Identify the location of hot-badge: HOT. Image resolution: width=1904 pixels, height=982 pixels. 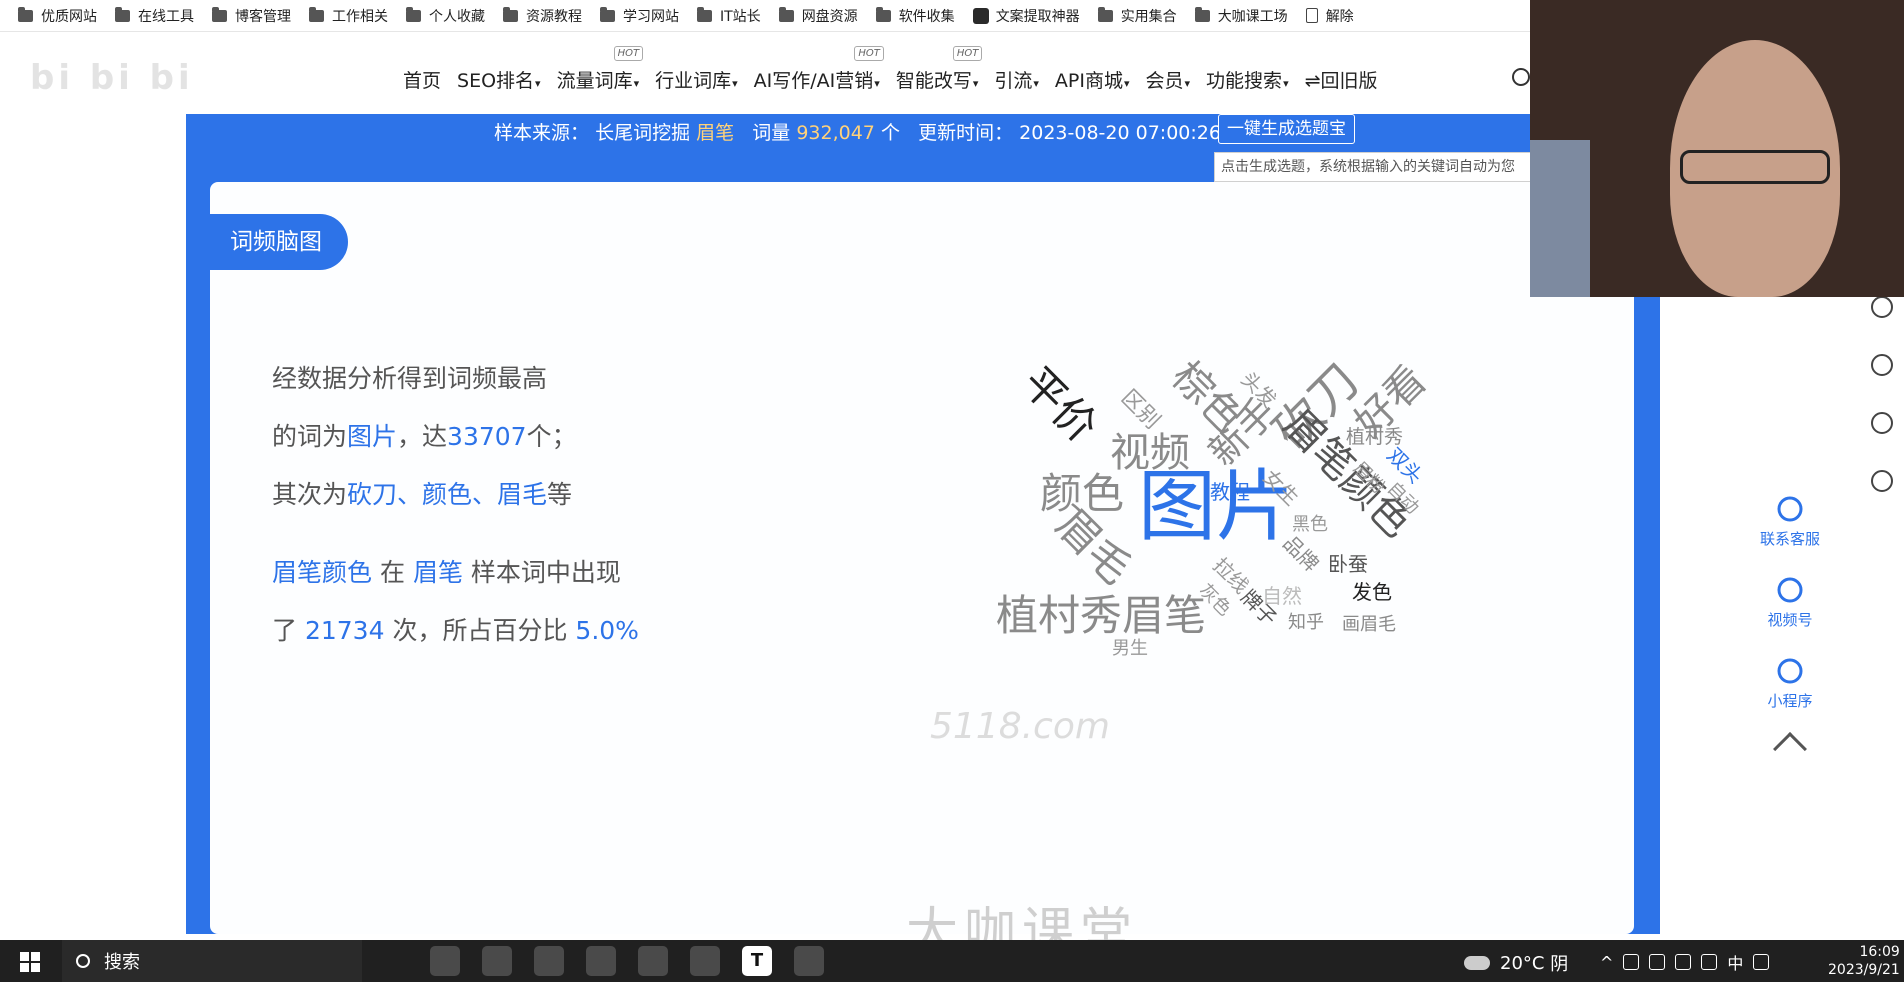
(967, 53).